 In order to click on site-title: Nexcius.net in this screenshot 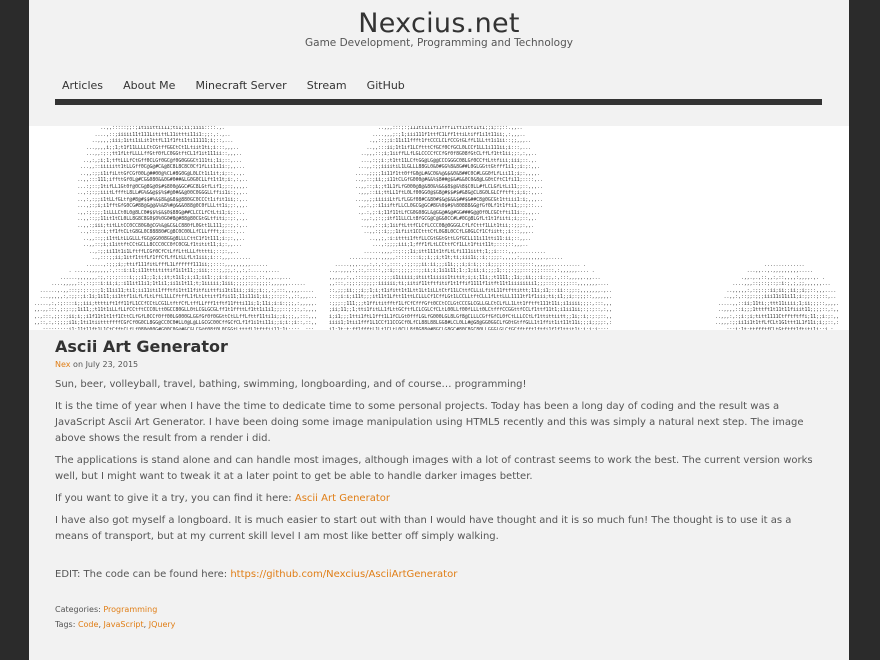, I will do `click(439, 23)`.